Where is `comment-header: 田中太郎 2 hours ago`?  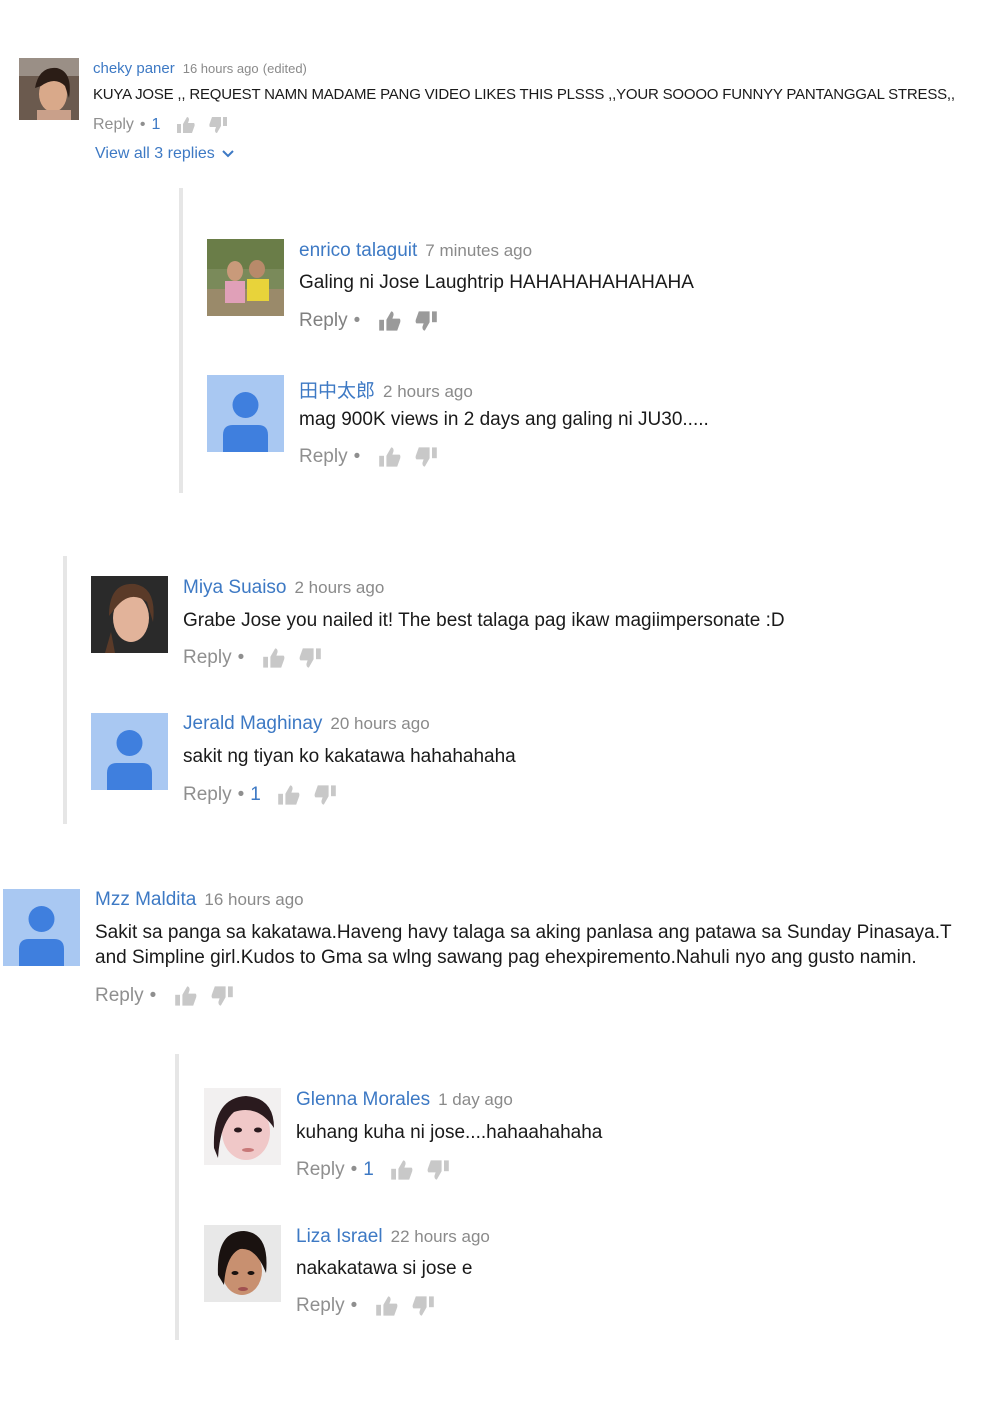
comment-header: 田中太郎 2 hours ago is located at coordinates (386, 389).